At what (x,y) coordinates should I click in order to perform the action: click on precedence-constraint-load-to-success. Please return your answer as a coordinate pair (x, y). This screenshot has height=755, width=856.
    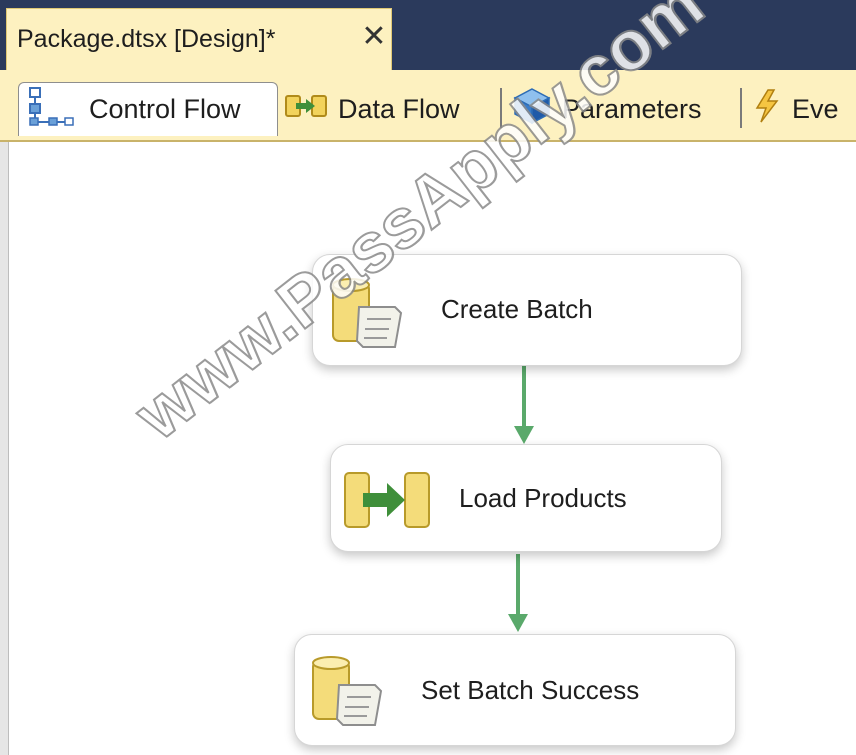
    Looking at the image, I should click on (518, 593).